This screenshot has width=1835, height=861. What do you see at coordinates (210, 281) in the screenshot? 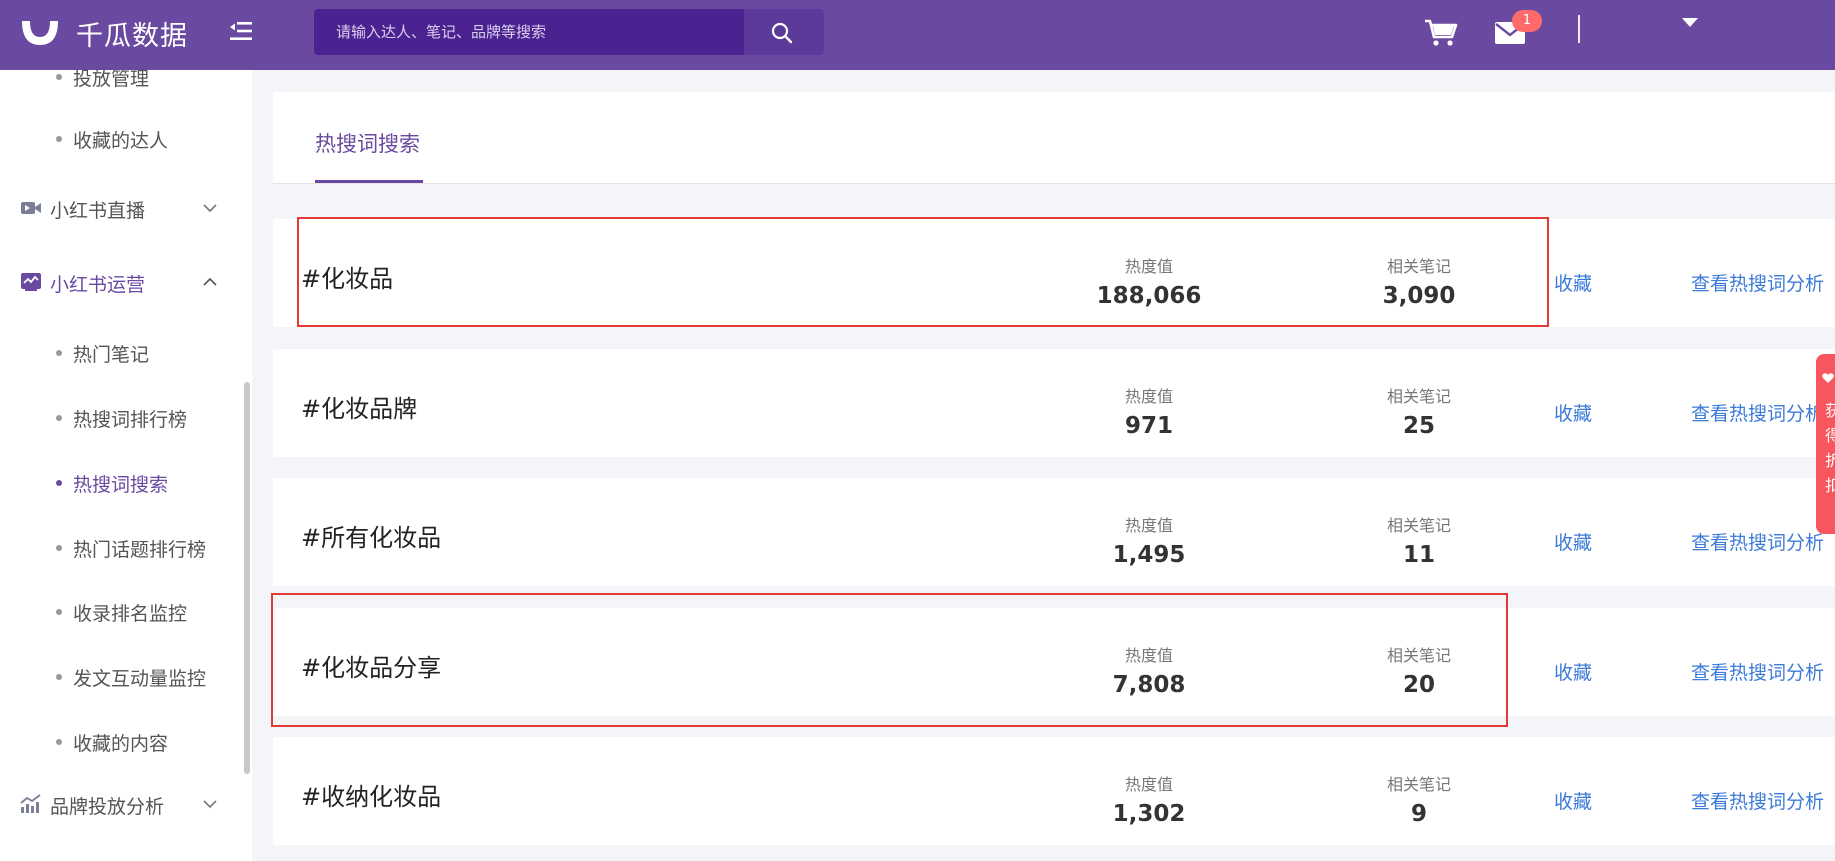
I see `chevron-up-icon` at bounding box center [210, 281].